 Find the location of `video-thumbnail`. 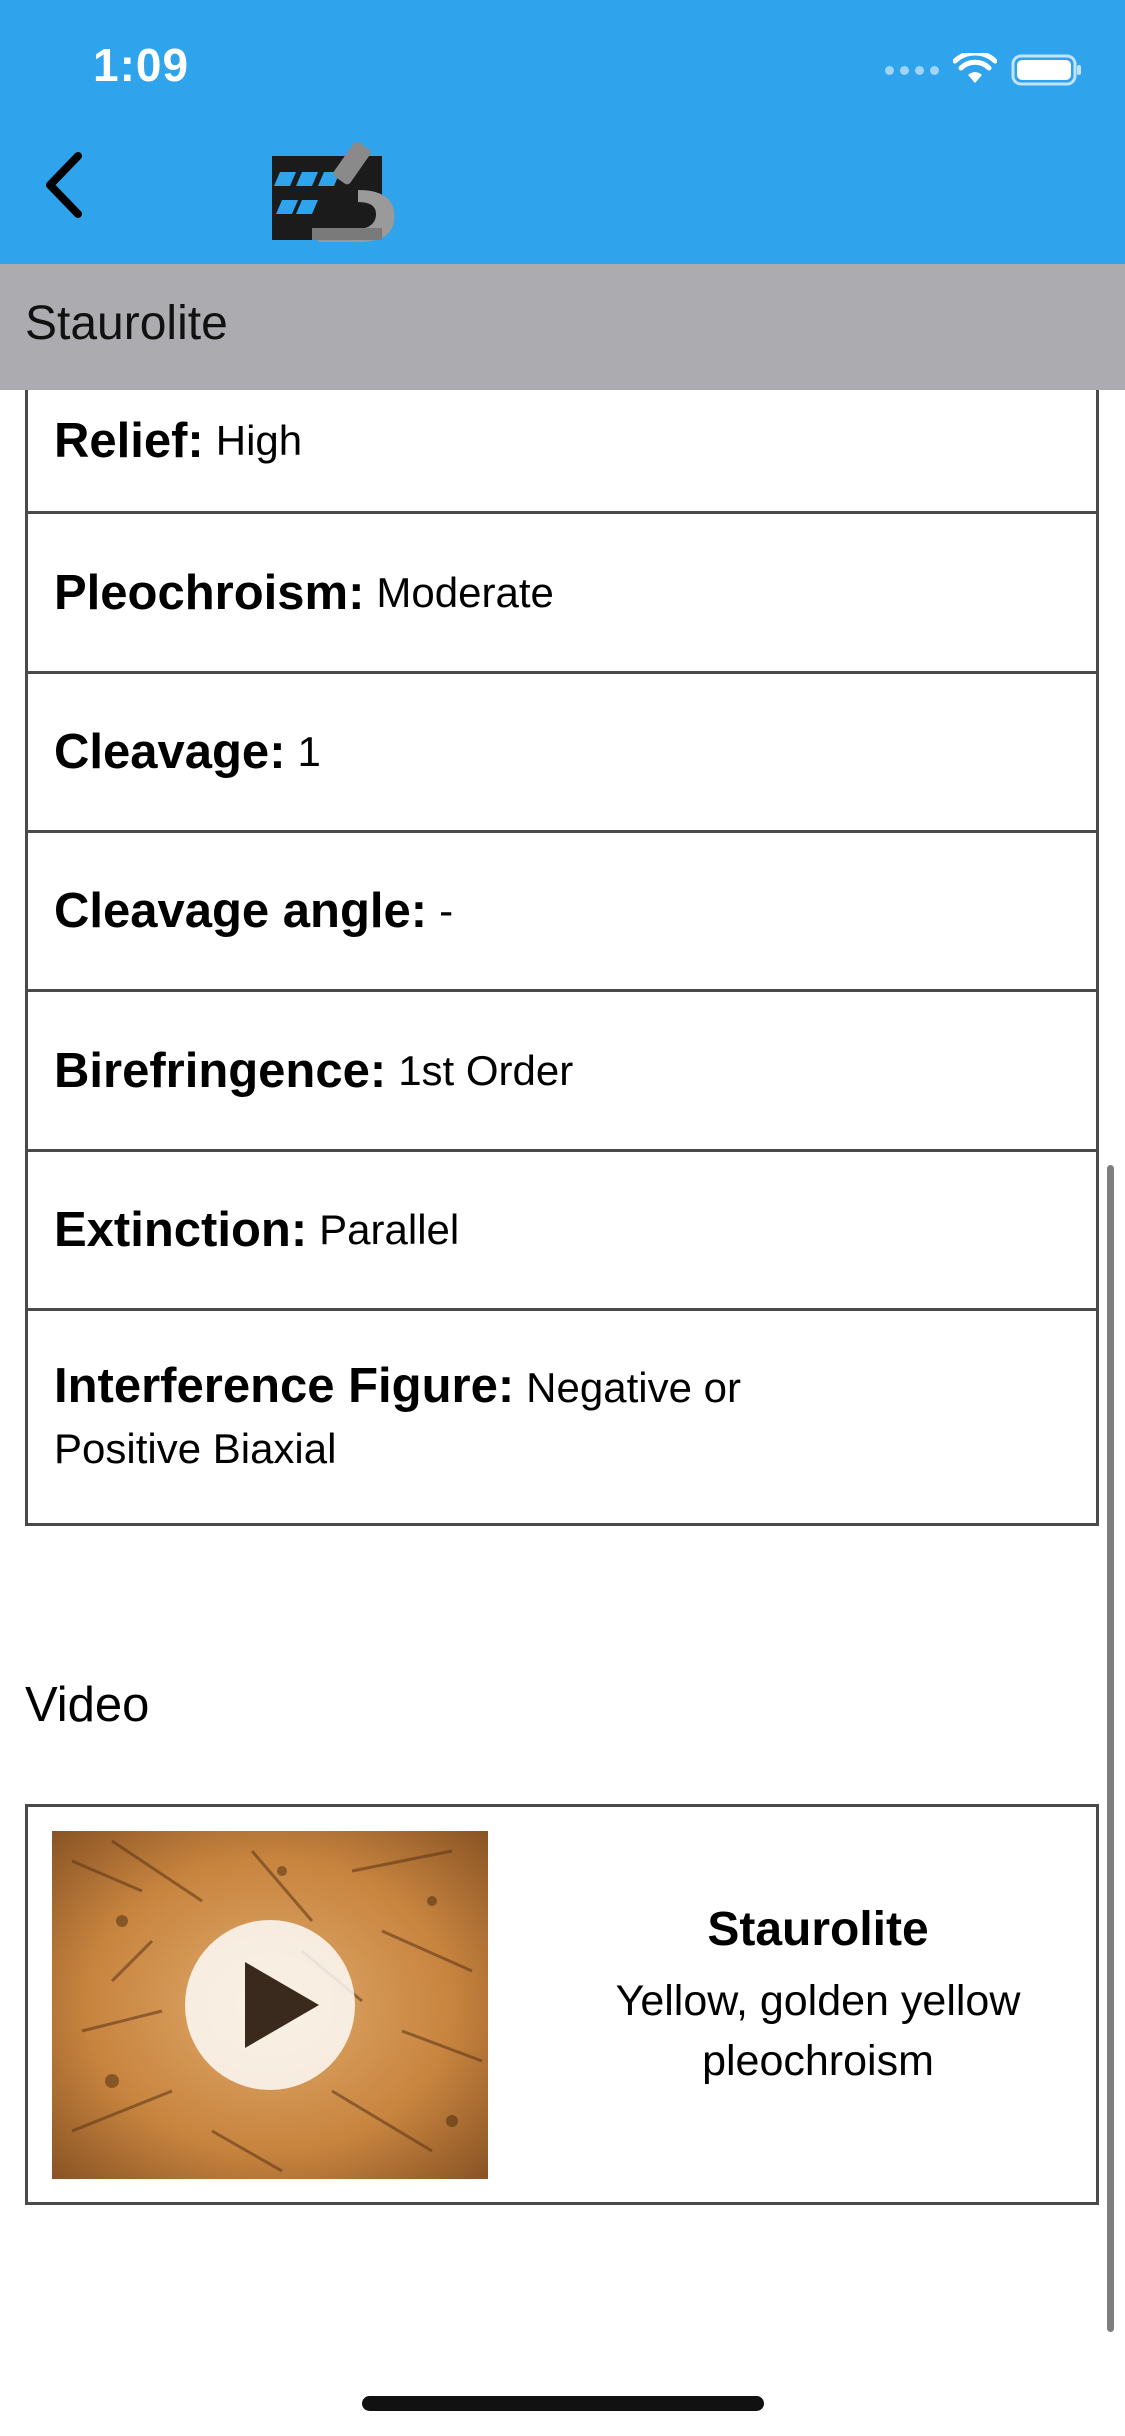

video-thumbnail is located at coordinates (270, 2005).